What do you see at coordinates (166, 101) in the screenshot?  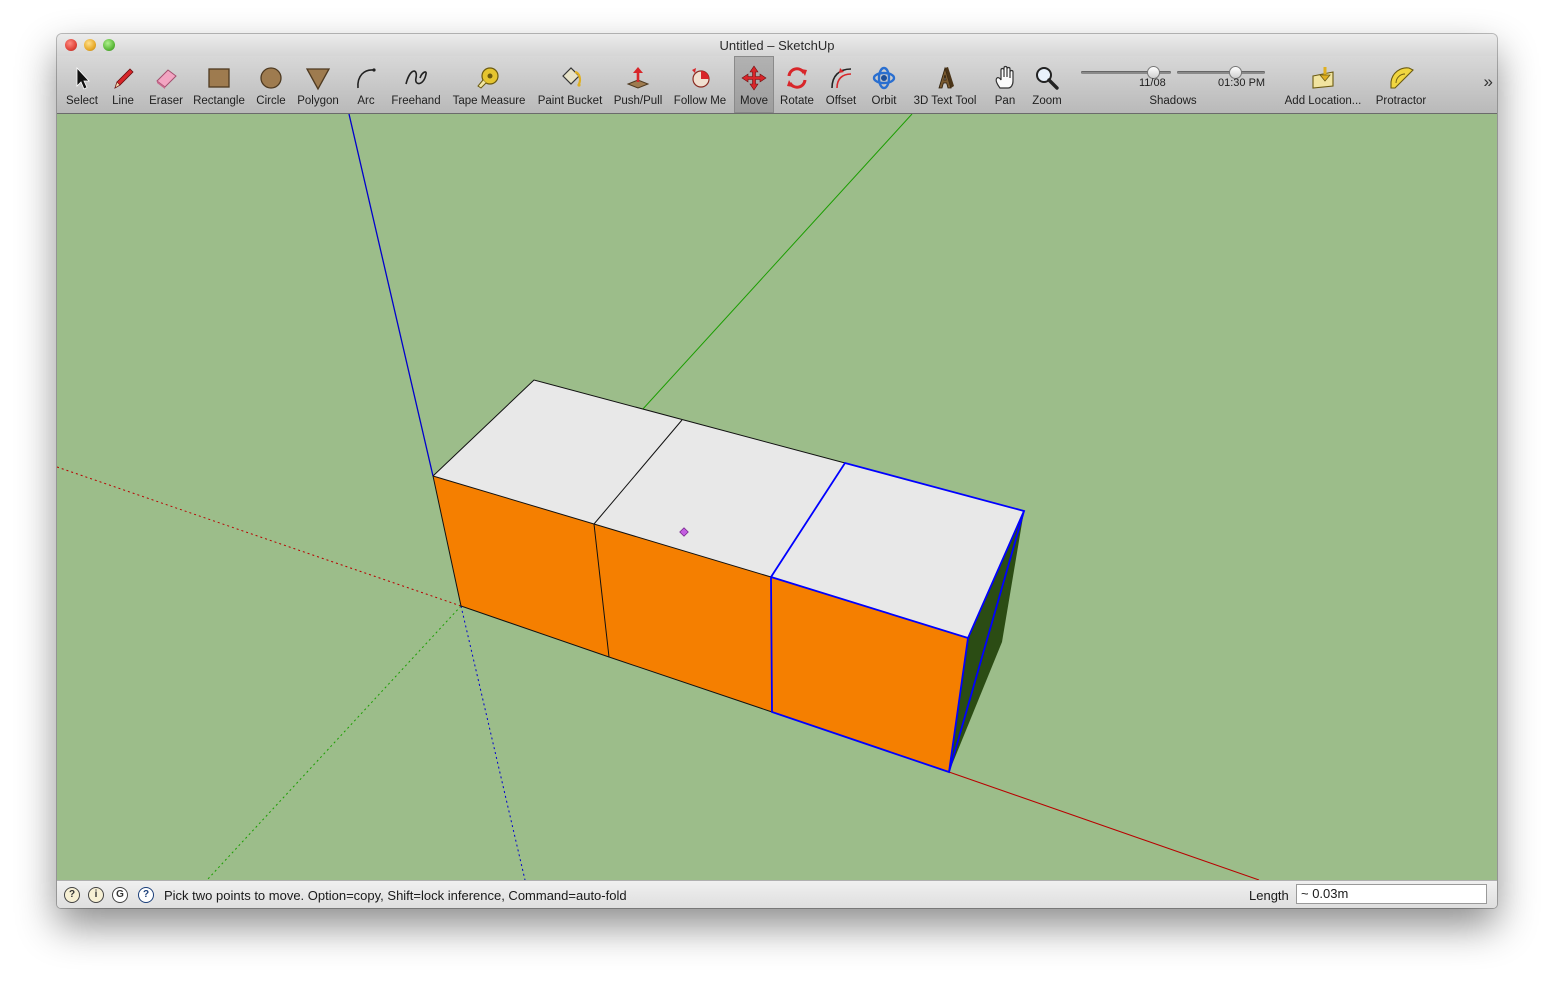 I see `eraser-tool-label: Eraser` at bounding box center [166, 101].